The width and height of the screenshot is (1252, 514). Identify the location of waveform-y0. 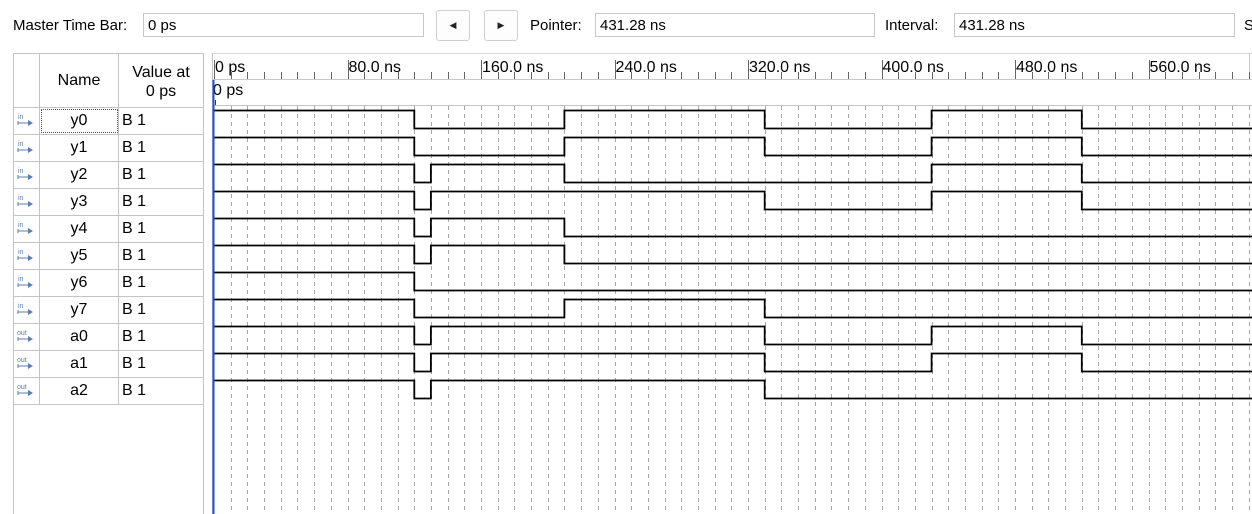
(733, 119).